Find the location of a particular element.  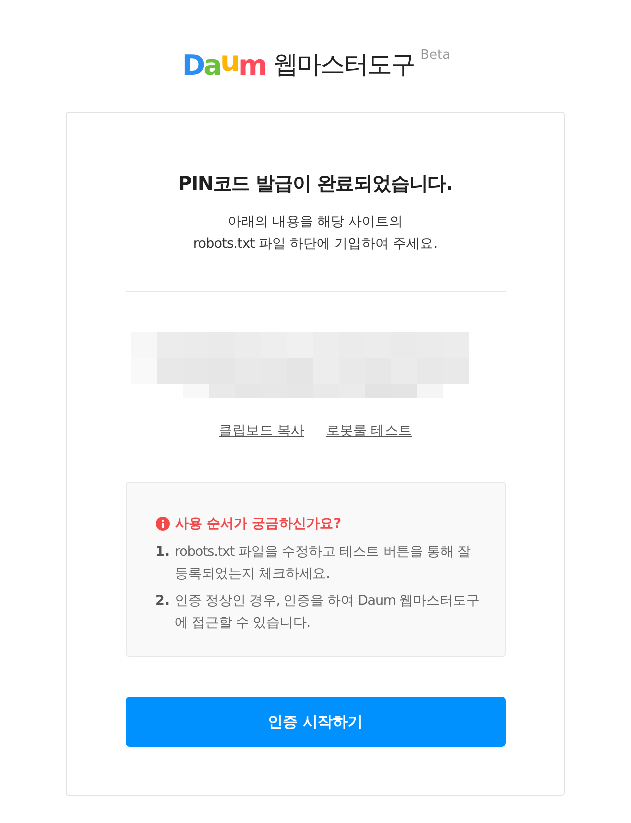

card-title: PIN코드 발급이 완료되었습니다. is located at coordinates (315, 184).